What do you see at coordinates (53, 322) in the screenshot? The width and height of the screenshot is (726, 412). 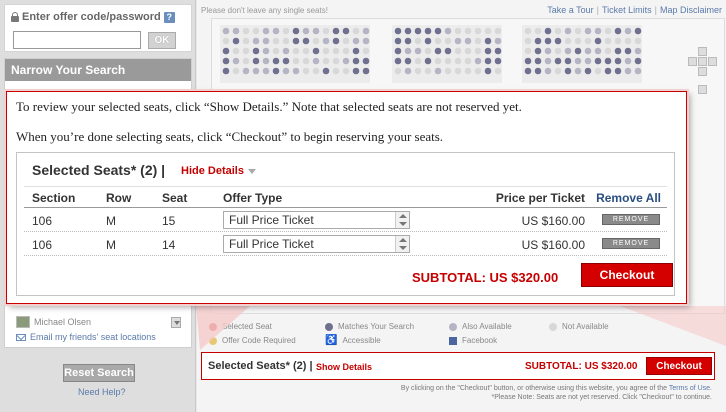 I see `friend-item: Michael Olsen` at bounding box center [53, 322].